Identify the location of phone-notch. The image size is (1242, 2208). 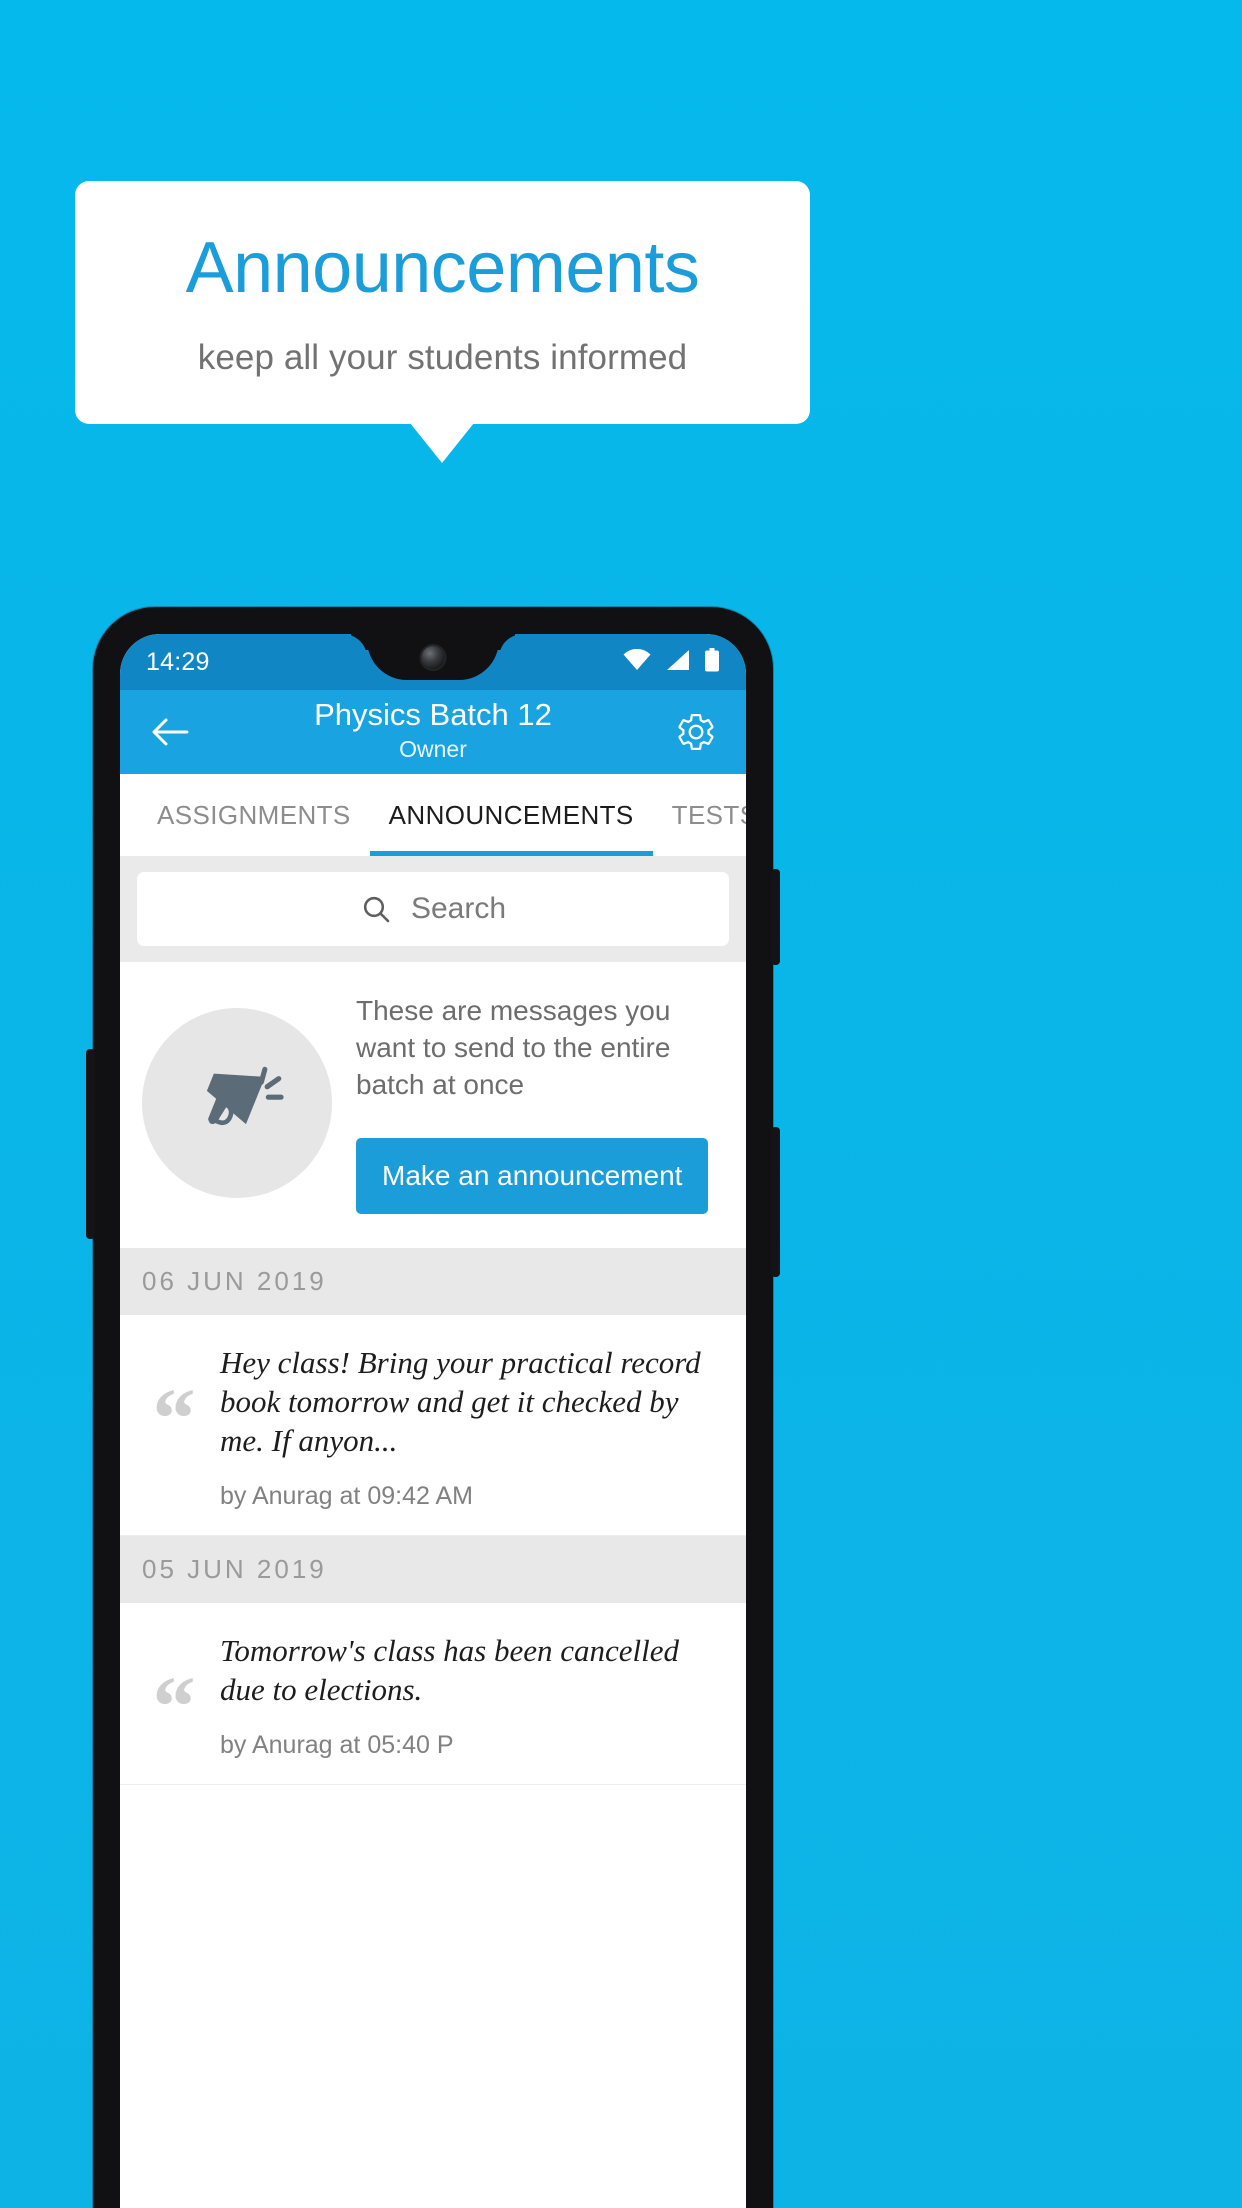
(433, 657).